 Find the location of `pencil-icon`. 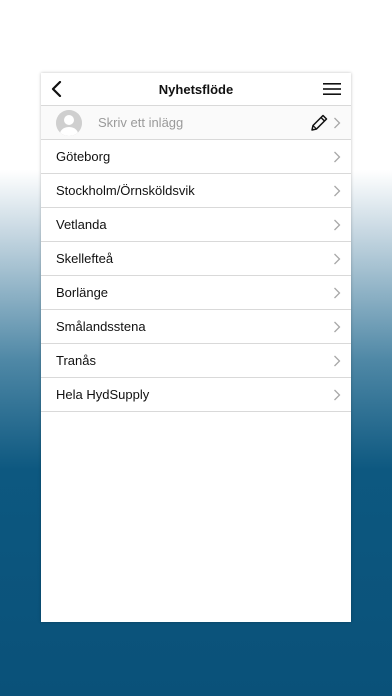

pencil-icon is located at coordinates (319, 123).